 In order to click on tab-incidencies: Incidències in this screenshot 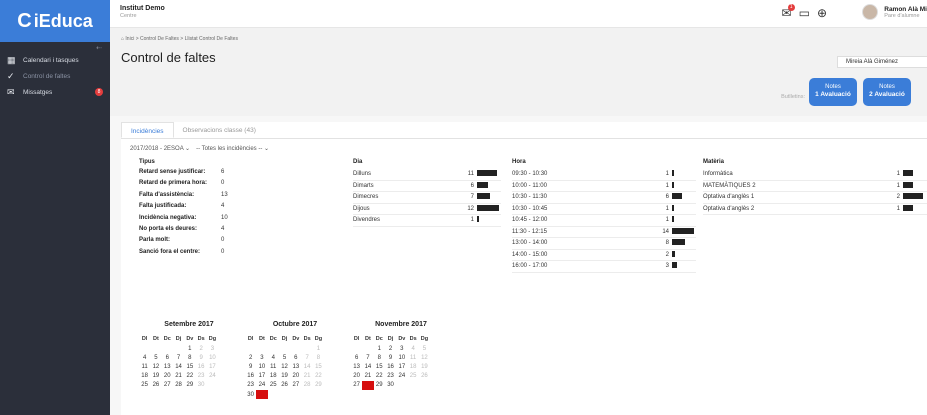, I will do `click(147, 130)`.